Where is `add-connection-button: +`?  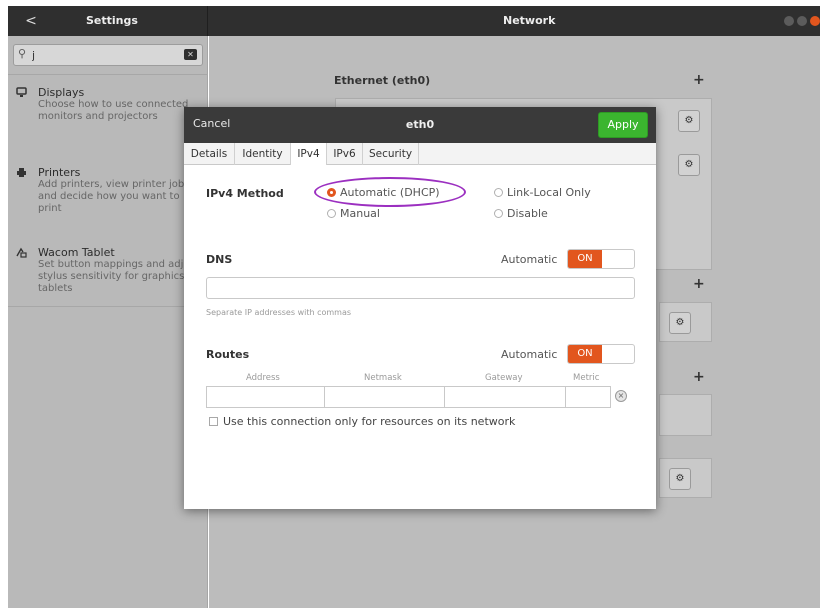
add-connection-button: + is located at coordinates (699, 80).